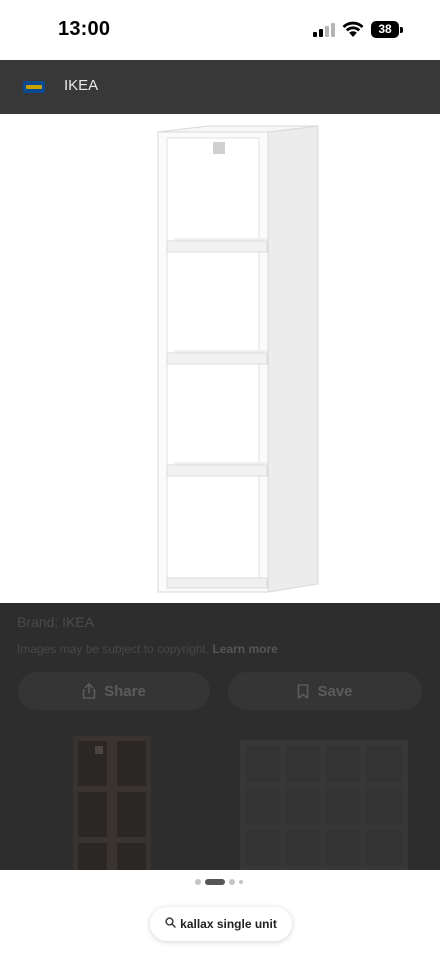 Image resolution: width=440 pixels, height=955 pixels. I want to click on share-button: Share, so click(114, 691).